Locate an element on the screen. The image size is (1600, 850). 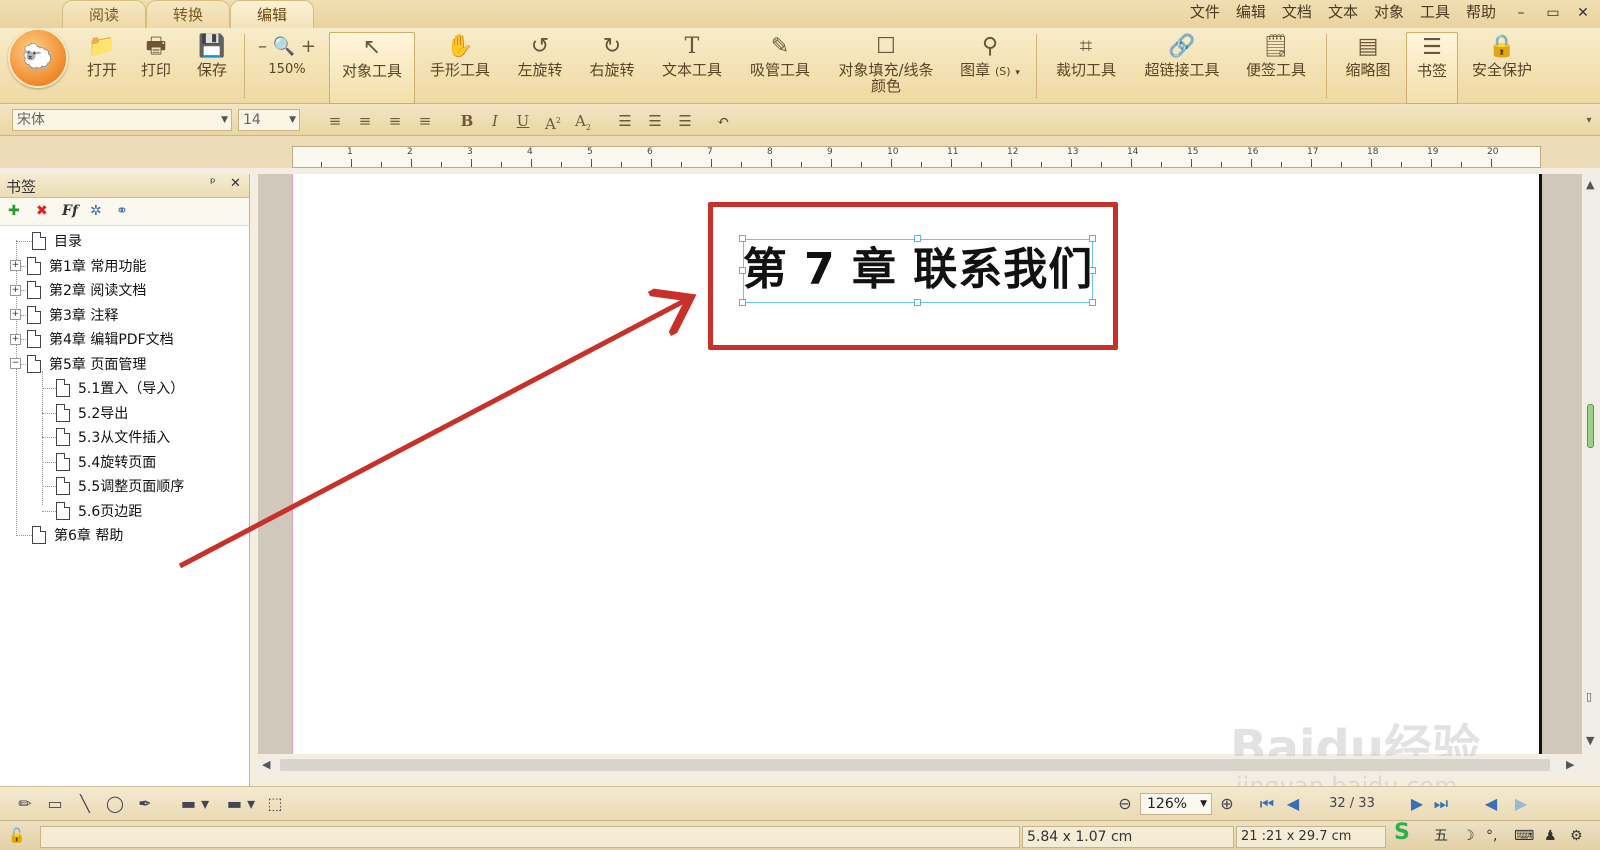
back-icon: ◀ is located at coordinates (1491, 804).